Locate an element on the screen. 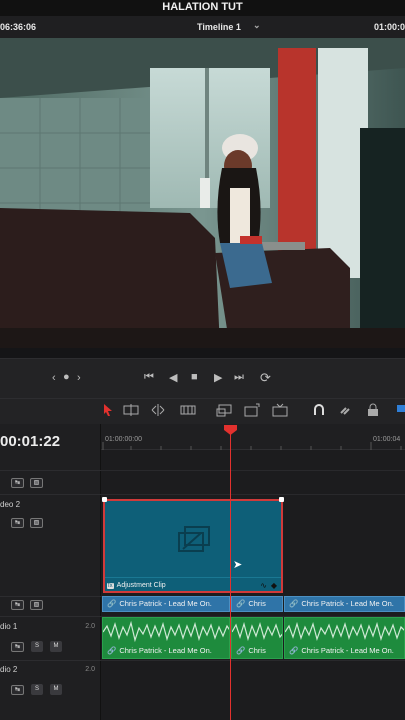 The width and height of the screenshot is (405, 720). audio-clip: 🔗 Chris is located at coordinates (257, 638).